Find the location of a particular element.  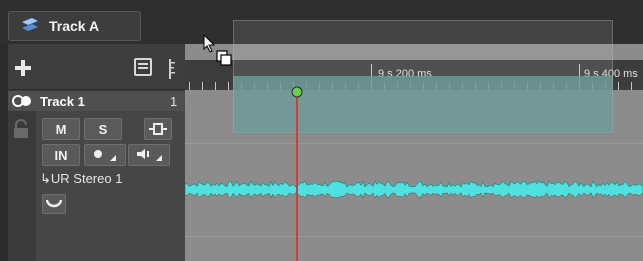

track-tab: Track A is located at coordinates (74, 26).